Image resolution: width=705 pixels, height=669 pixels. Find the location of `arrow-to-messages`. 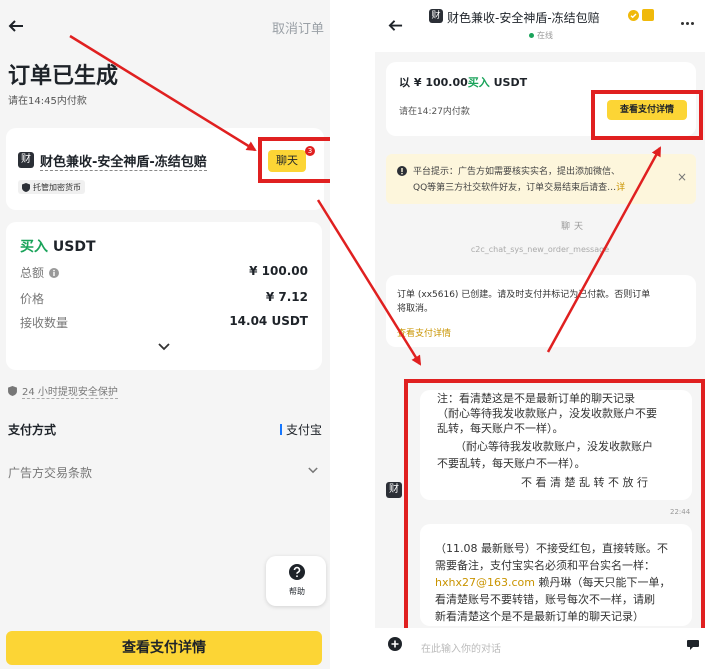

arrow-to-messages is located at coordinates (369, 282).